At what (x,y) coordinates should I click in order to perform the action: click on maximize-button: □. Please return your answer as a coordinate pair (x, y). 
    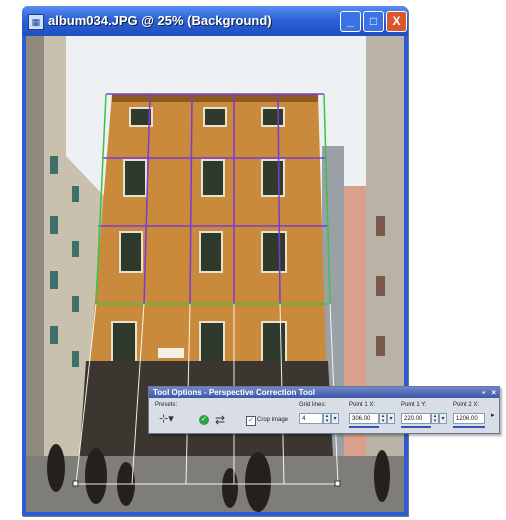
    Looking at the image, I should click on (373, 21).